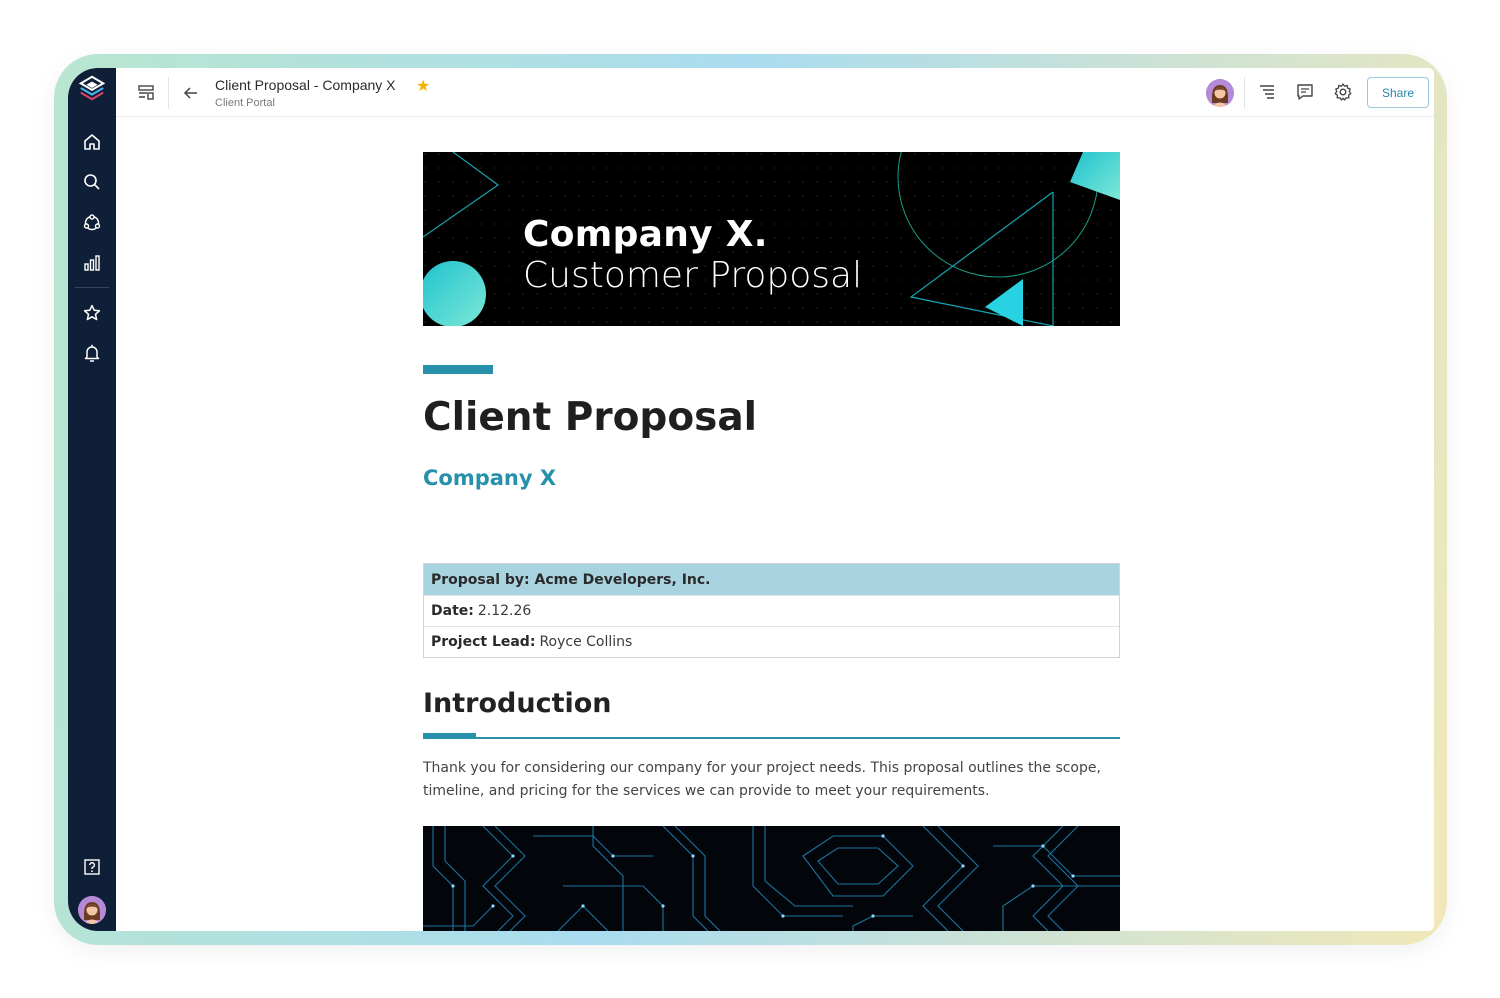 Image resolution: width=1500 pixels, height=998 pixels. I want to click on page-title: Client Proposal, so click(590, 417).